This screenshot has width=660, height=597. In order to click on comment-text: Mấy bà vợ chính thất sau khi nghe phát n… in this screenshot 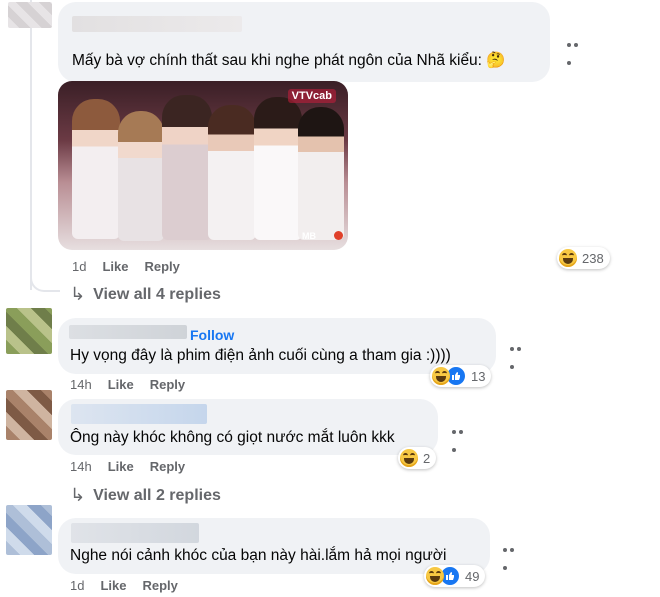, I will do `click(289, 60)`.